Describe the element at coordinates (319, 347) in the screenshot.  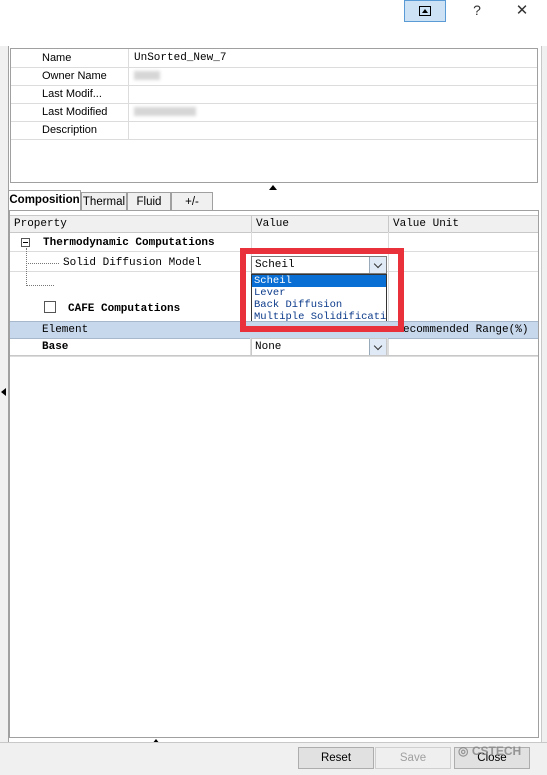
I see `base-element-select: None` at that location.